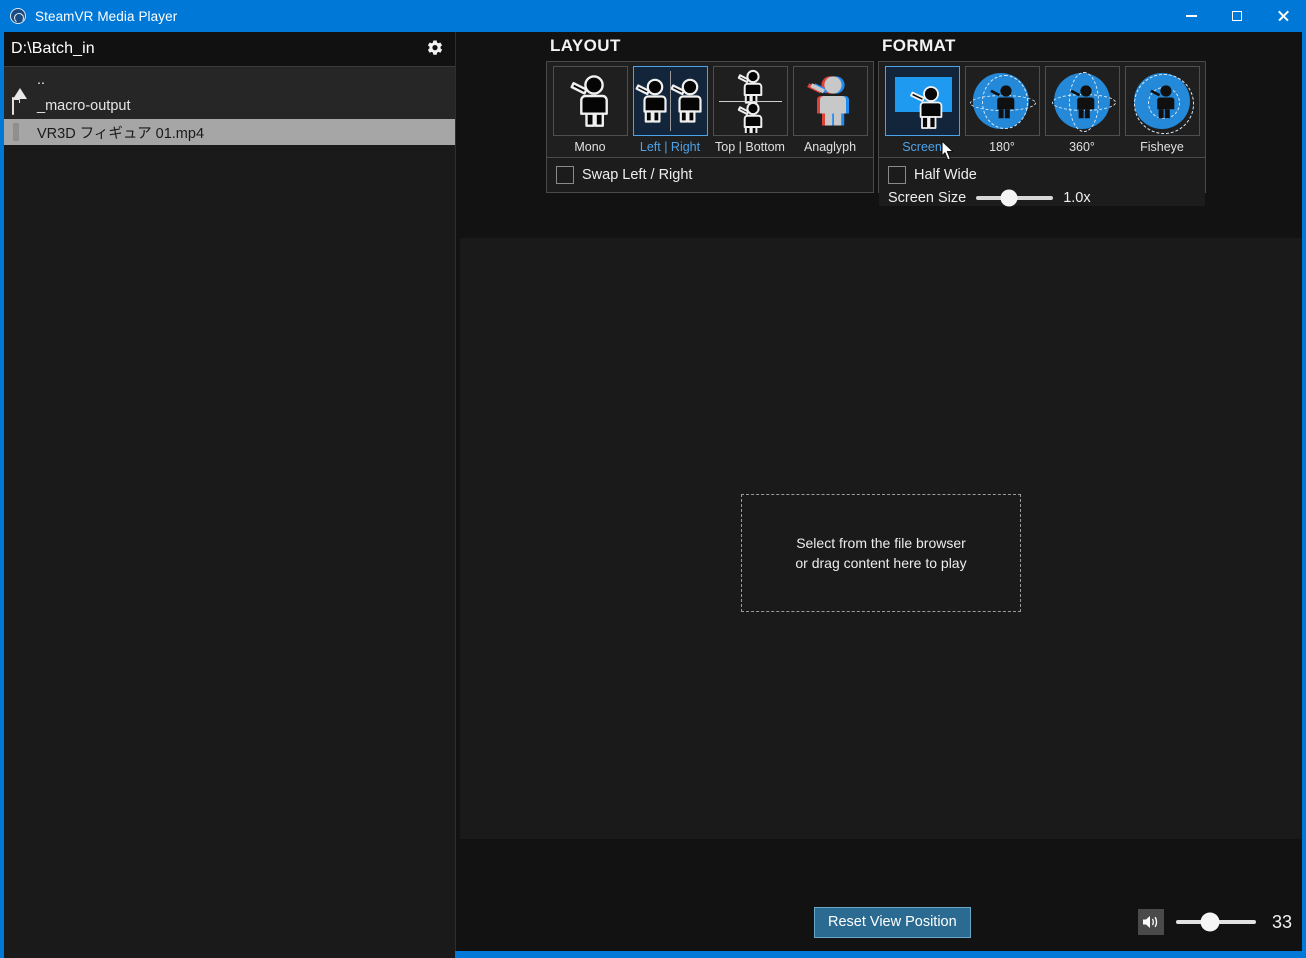  What do you see at coordinates (919, 45) in the screenshot?
I see `format-group-title: FORMAT` at bounding box center [919, 45].